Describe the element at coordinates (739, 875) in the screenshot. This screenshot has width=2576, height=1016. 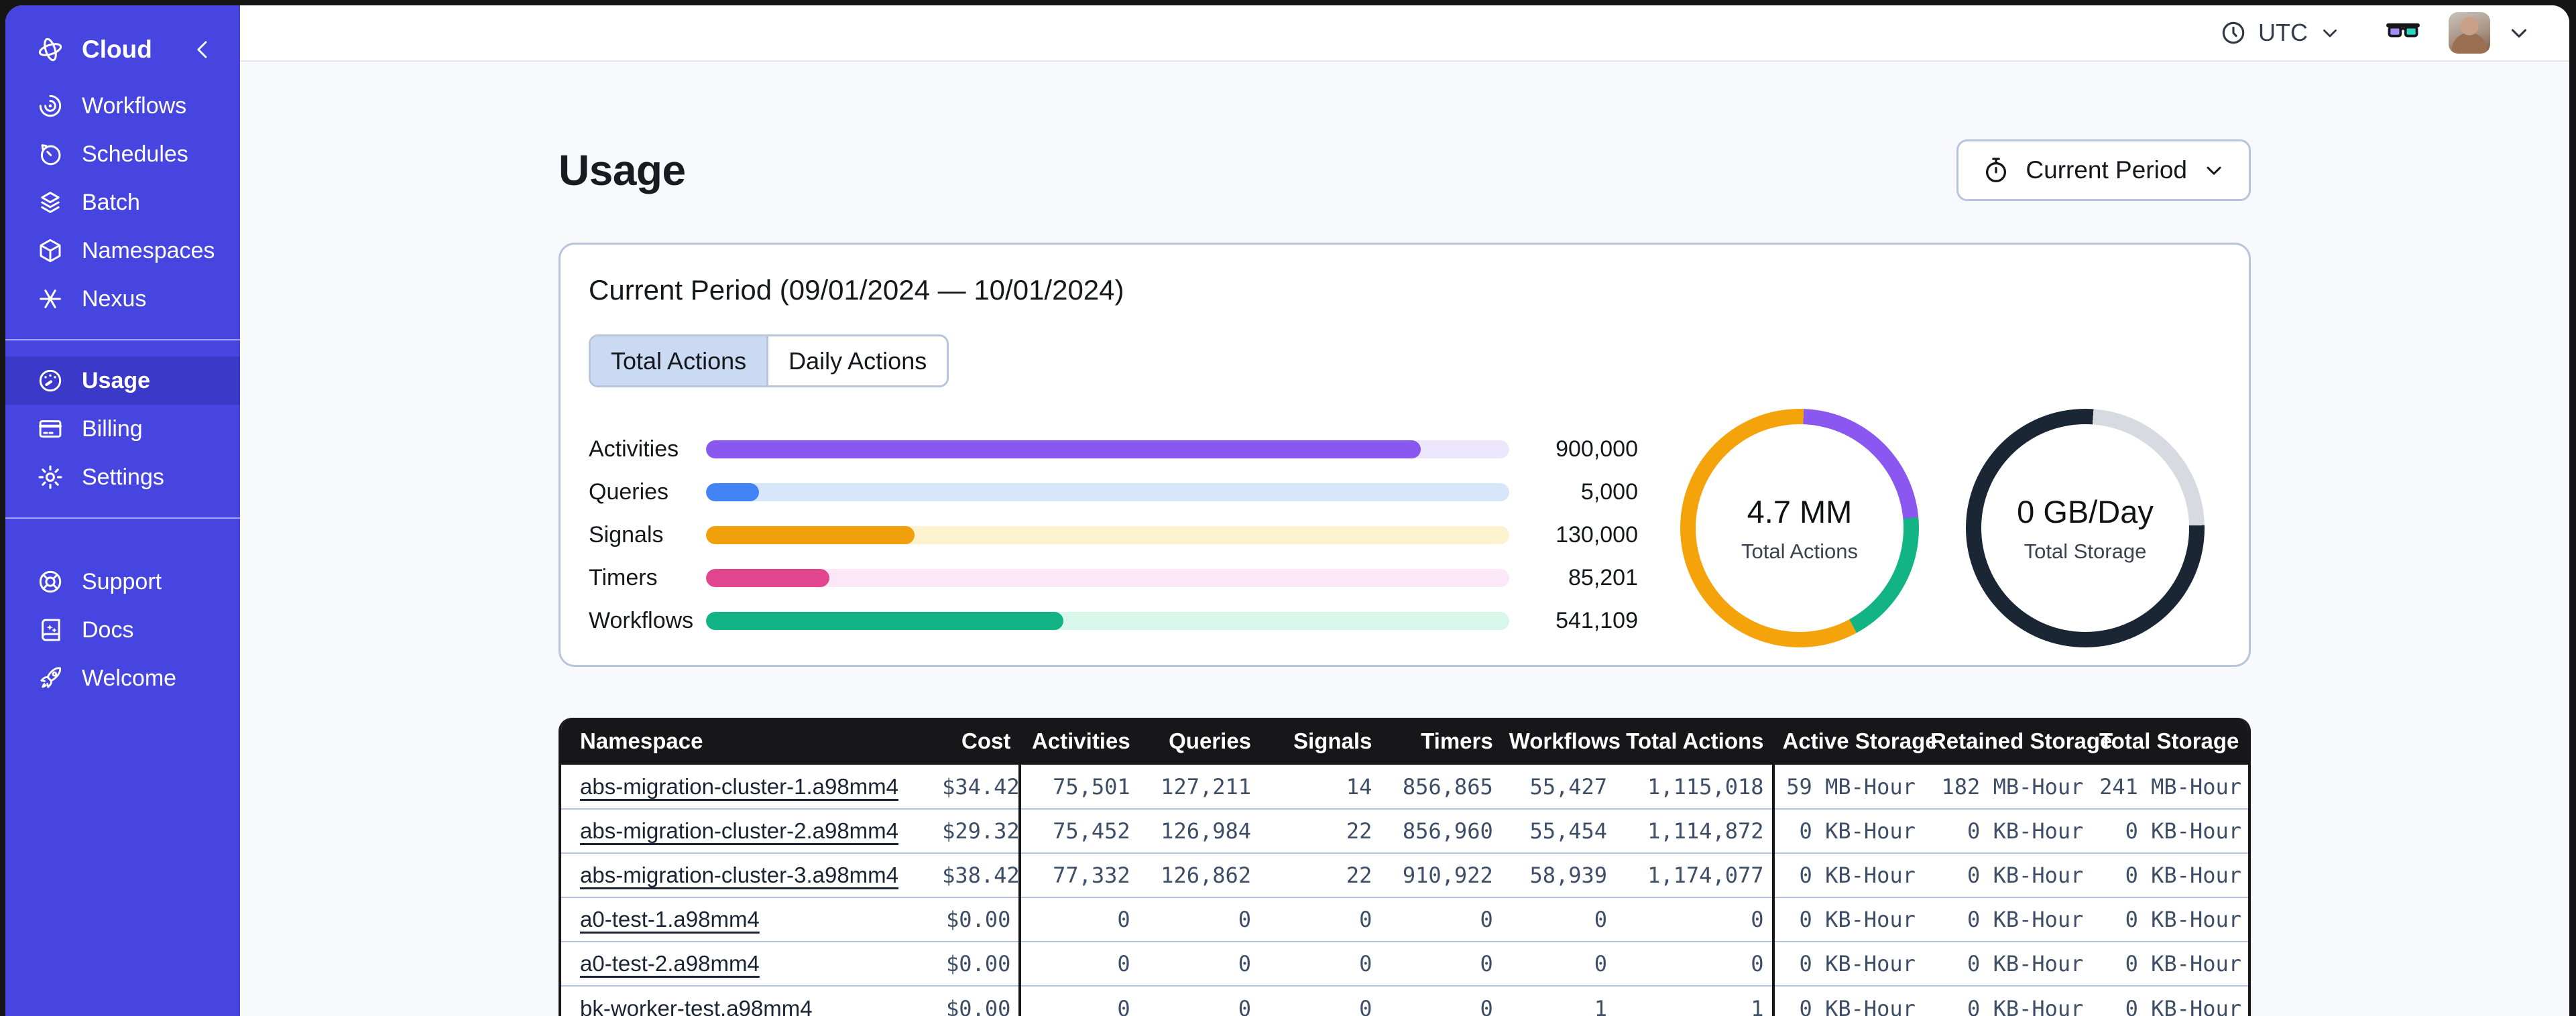
I see `namespace-link: abs-migration-cluster-3.a98mm4` at that location.